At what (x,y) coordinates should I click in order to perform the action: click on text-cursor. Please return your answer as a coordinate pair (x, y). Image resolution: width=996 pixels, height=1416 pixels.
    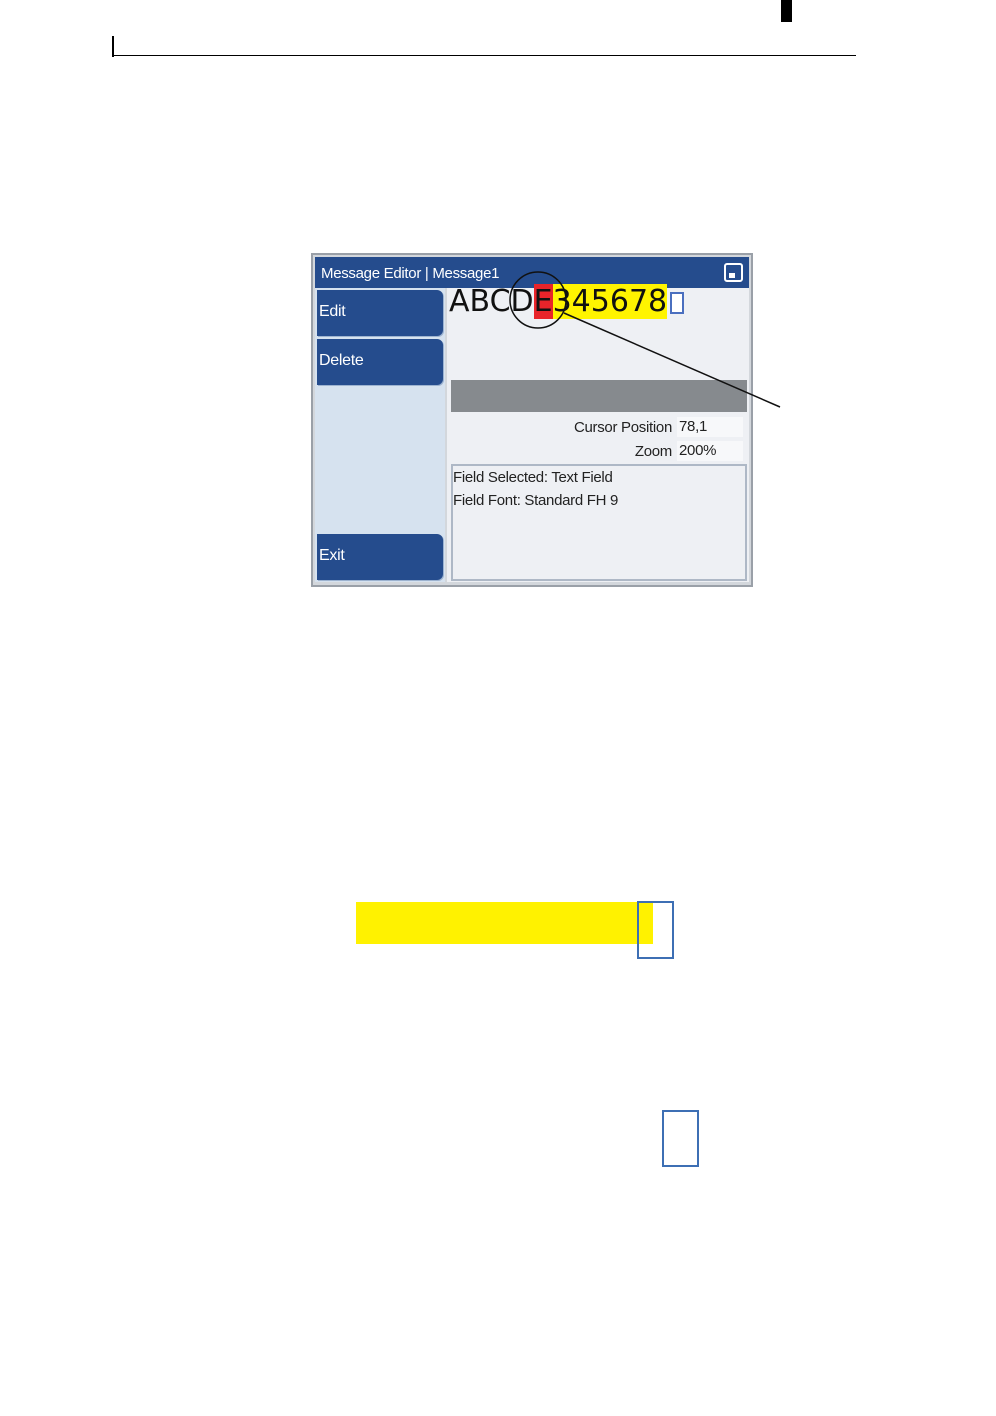
    Looking at the image, I should click on (677, 302).